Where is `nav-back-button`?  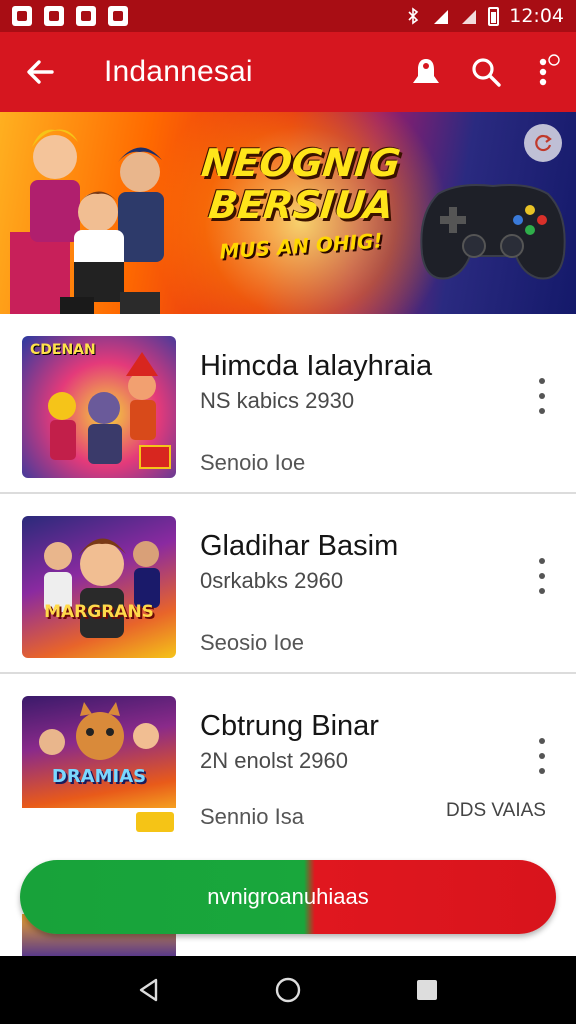 nav-back-button is located at coordinates (149, 990).